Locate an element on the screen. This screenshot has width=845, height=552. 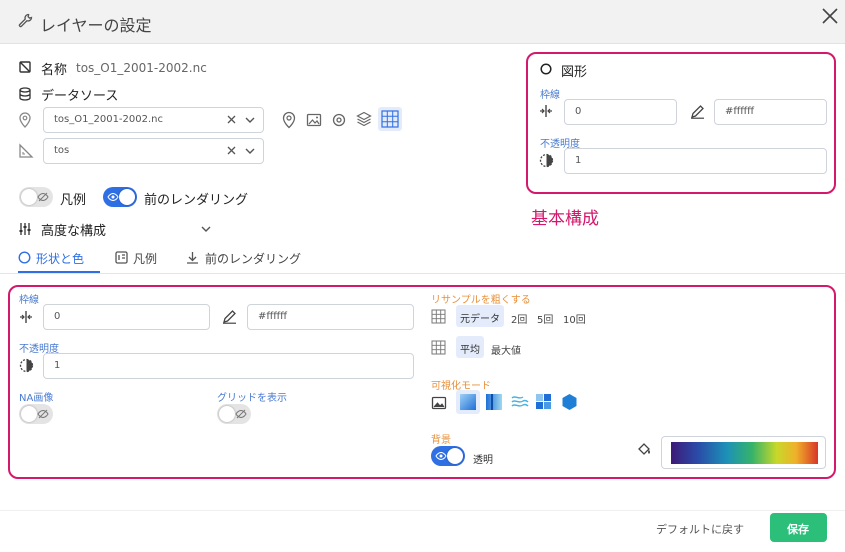
image-mode-icon is located at coordinates (439, 403).